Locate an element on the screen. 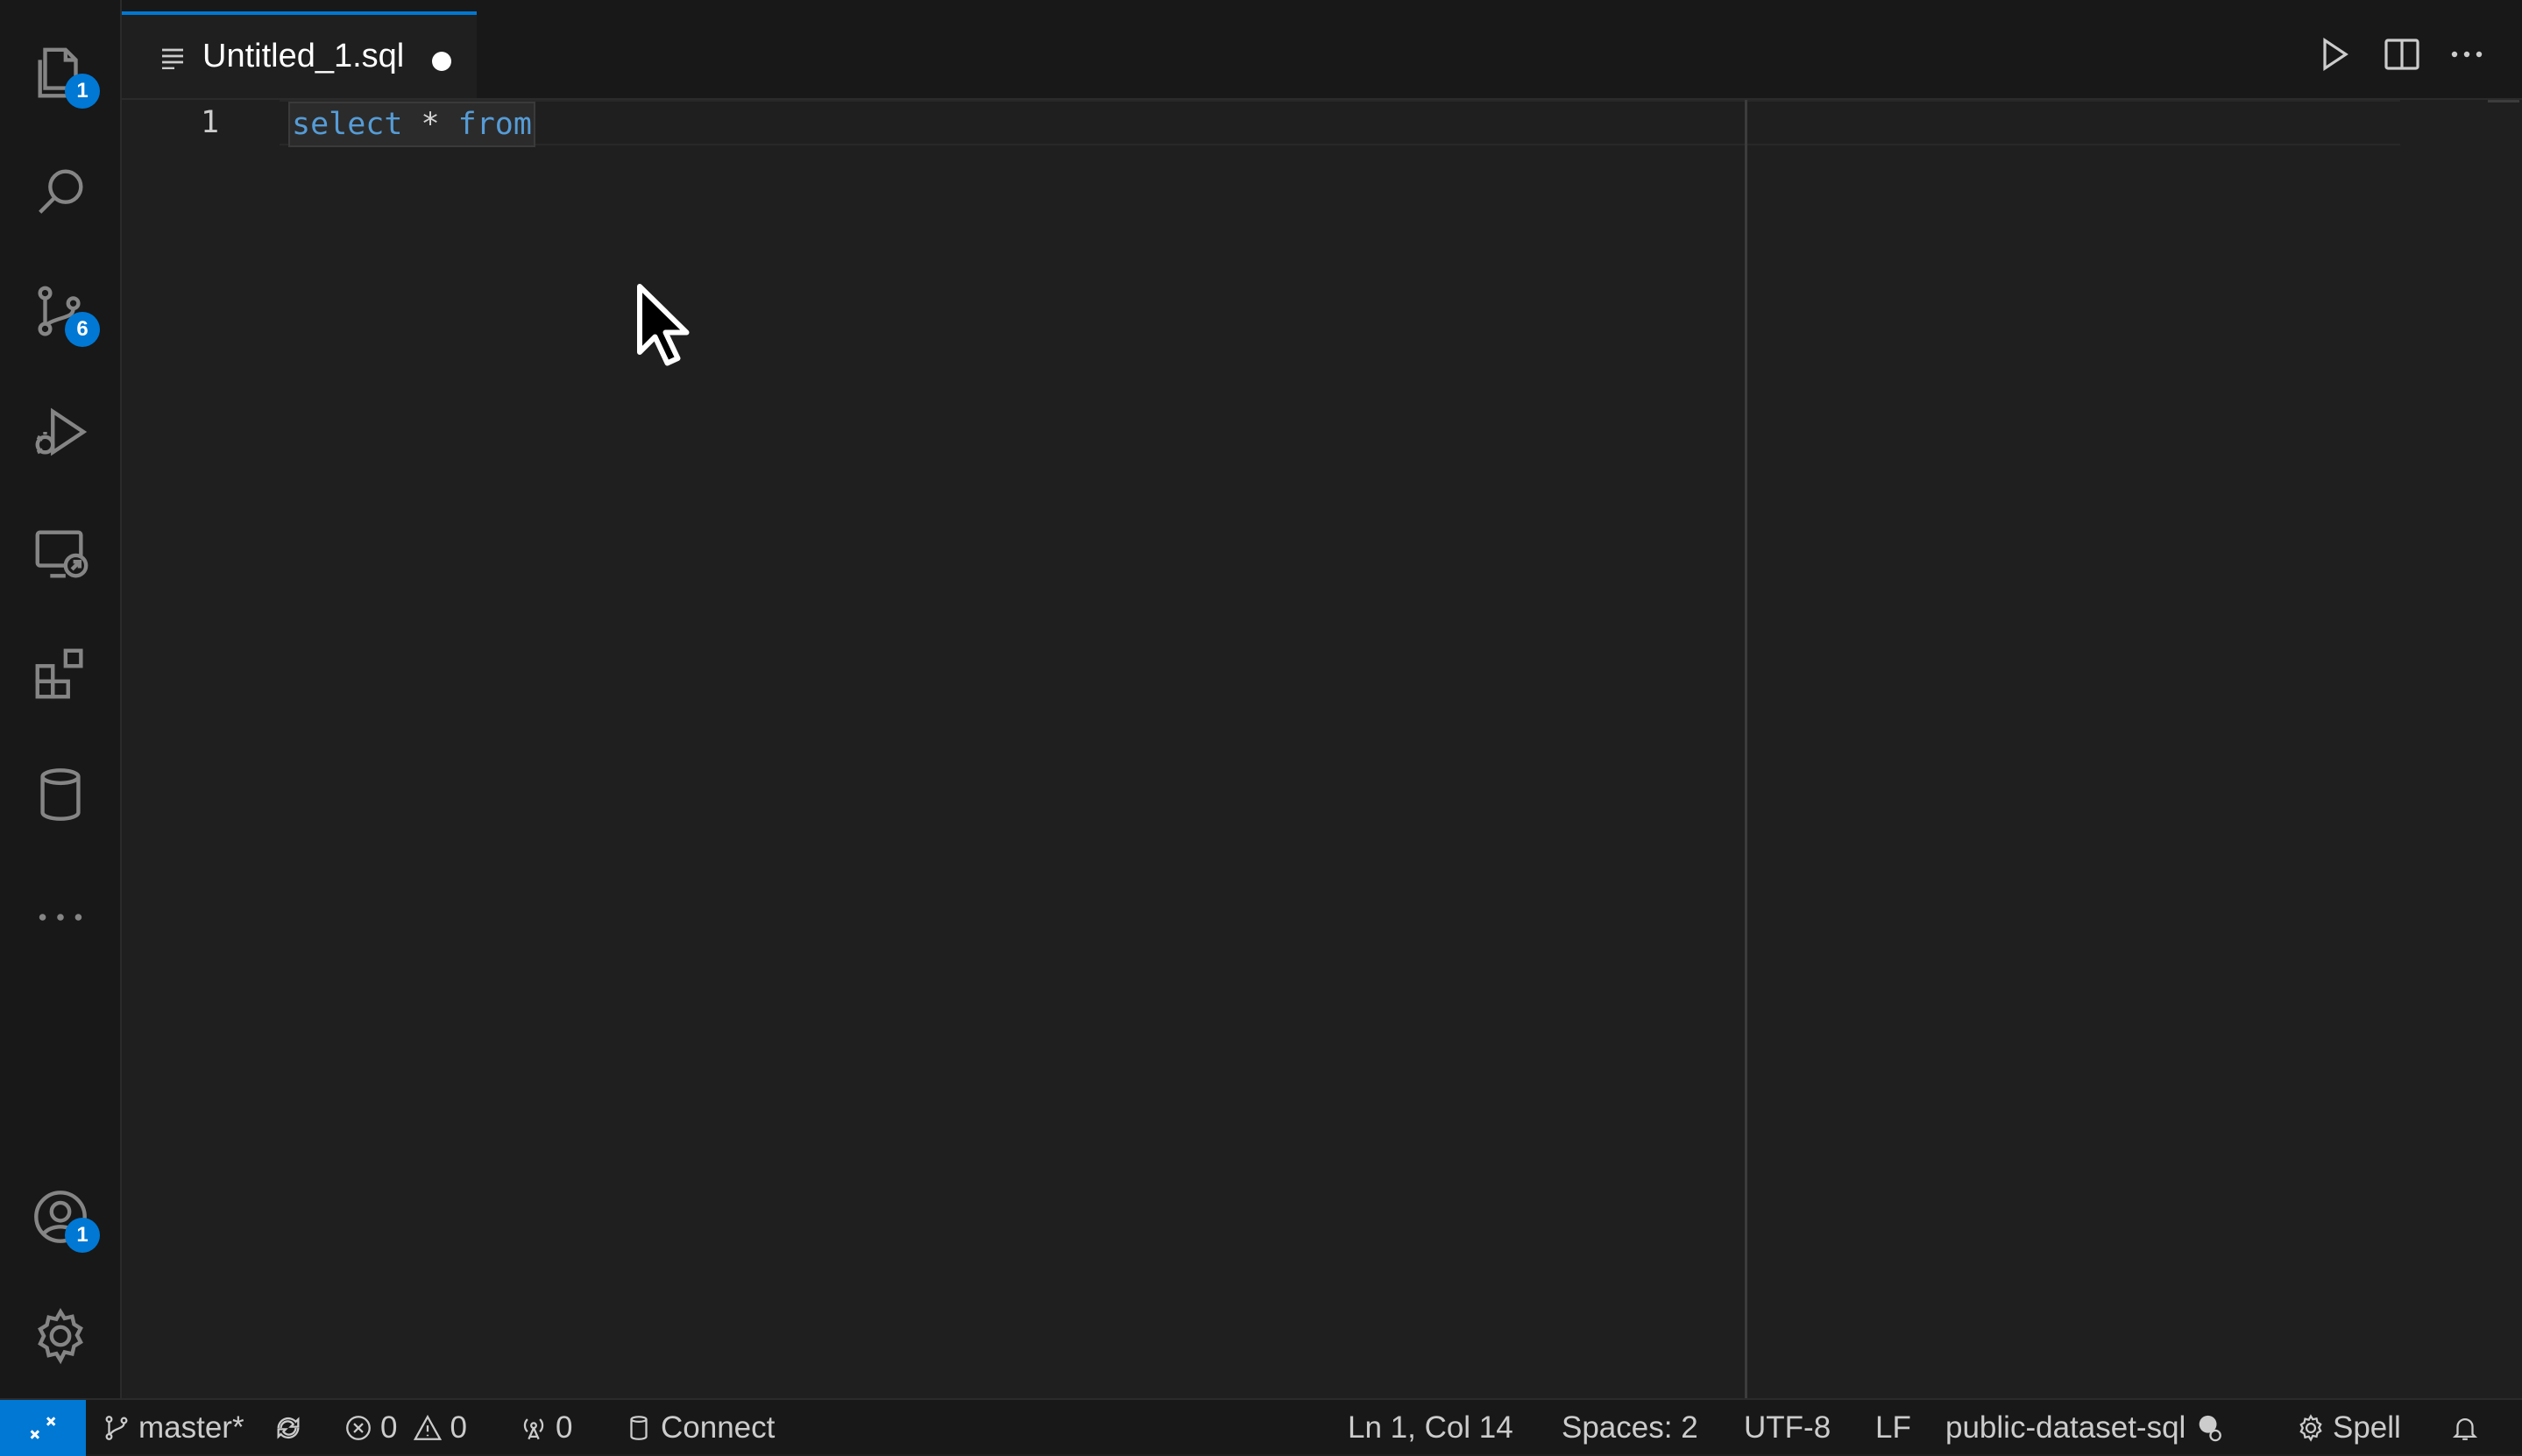 The width and height of the screenshot is (2522, 1456). branch-status: master* is located at coordinates (173, 1428).